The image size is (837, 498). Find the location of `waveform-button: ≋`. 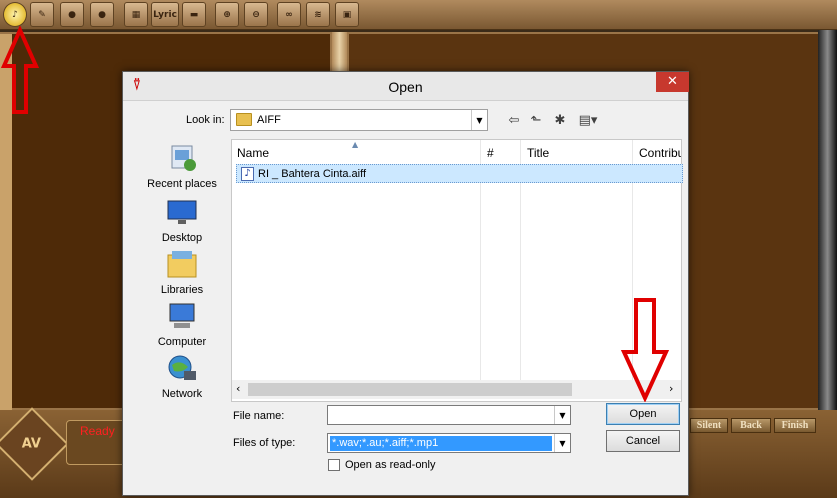

waveform-button: ≋ is located at coordinates (318, 14).